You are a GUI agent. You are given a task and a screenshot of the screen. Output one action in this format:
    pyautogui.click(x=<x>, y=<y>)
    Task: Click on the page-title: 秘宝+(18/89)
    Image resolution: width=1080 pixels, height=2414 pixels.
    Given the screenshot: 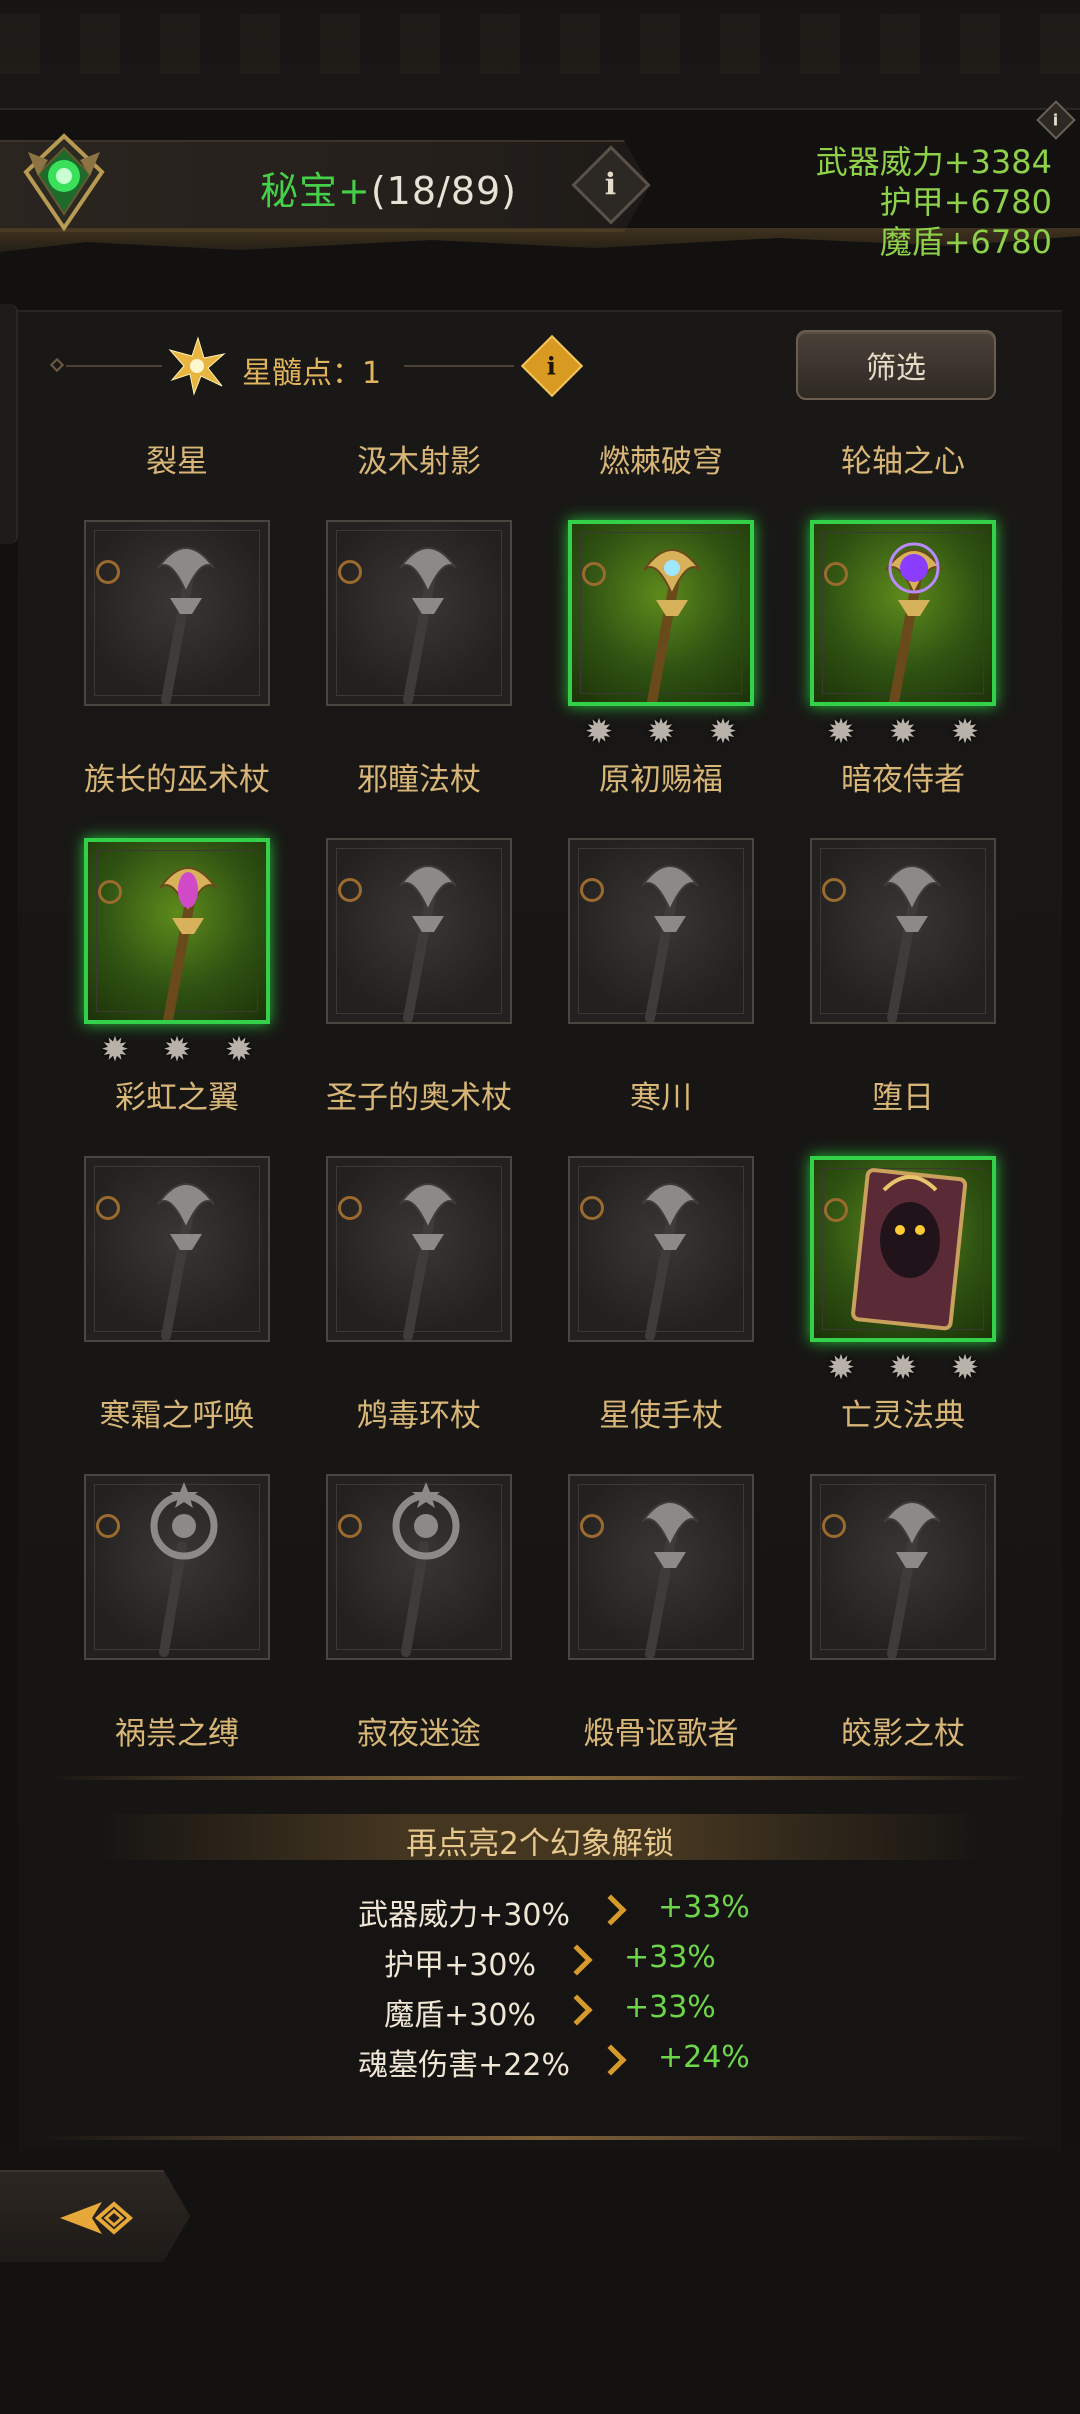 What is the action you would take?
    pyautogui.click(x=388, y=187)
    